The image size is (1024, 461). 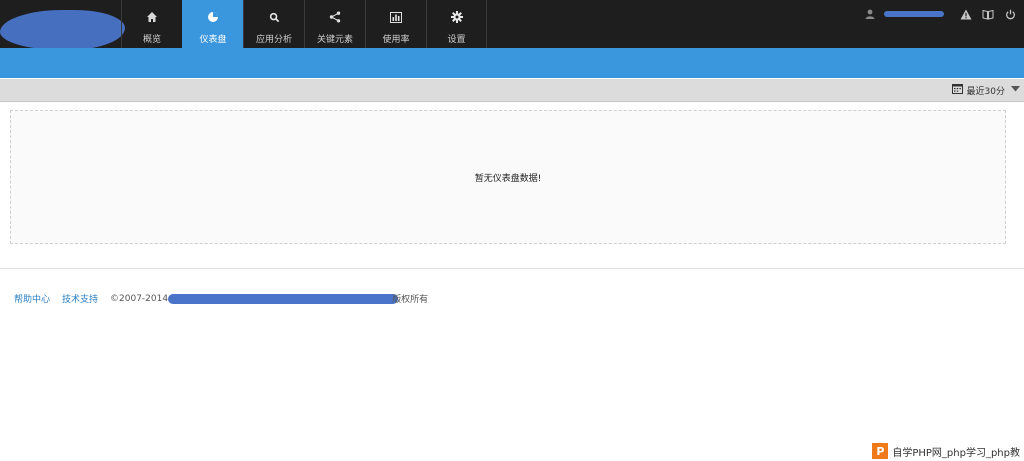 I want to click on nav-item-usage: 使用率, so click(x=395, y=24).